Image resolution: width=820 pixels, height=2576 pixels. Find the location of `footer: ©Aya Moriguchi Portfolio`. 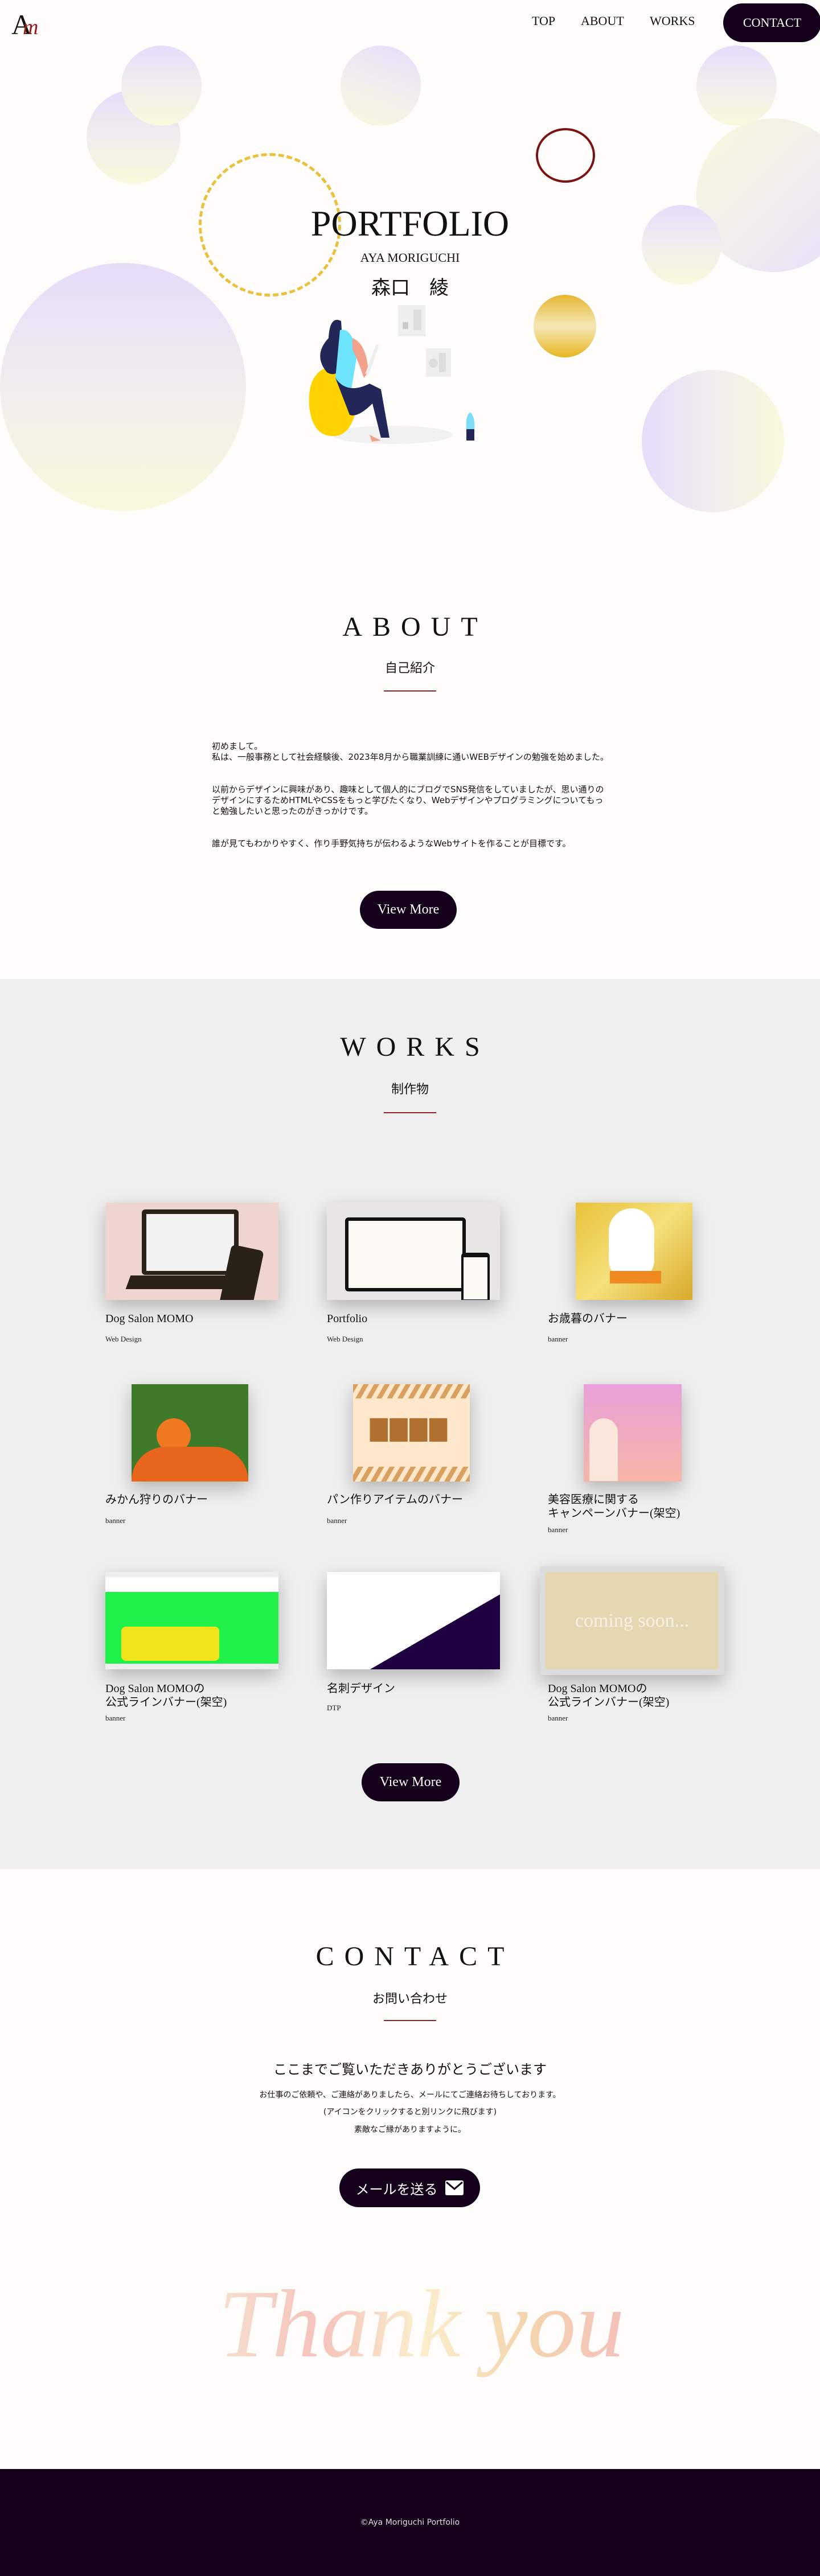

footer: ©Aya Moriguchi Portfolio is located at coordinates (410, 2522).